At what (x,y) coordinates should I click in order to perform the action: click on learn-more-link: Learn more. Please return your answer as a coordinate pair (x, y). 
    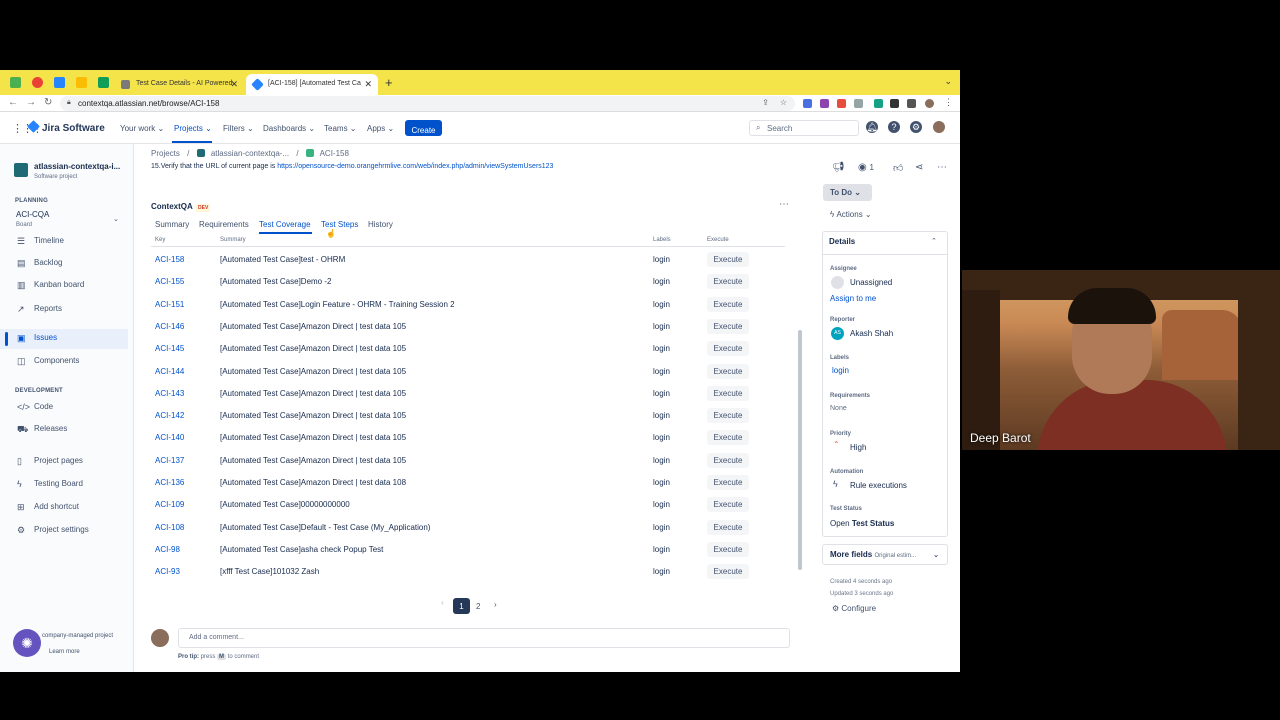
    Looking at the image, I should click on (64, 652).